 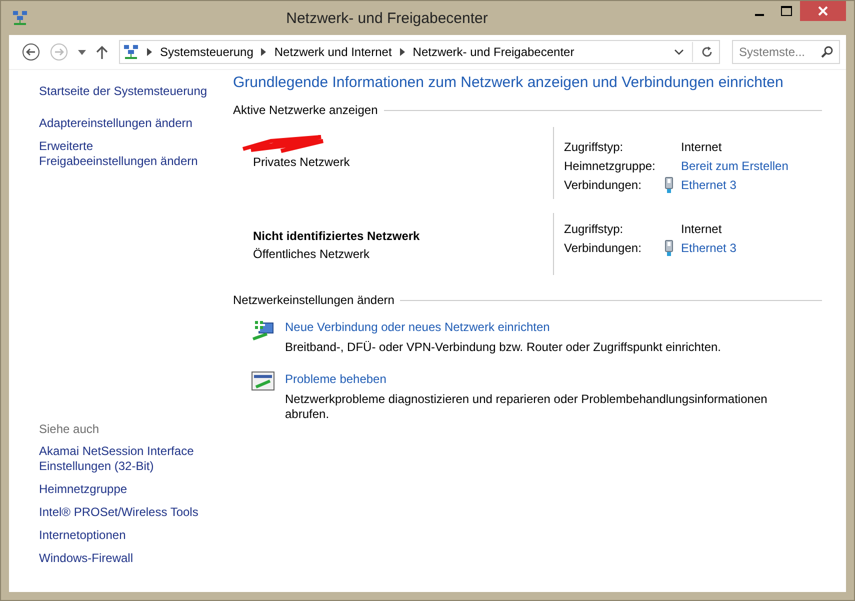 I want to click on see-also-link: Akamai NetSession Interface Einstellungen (32-Bit), so click(x=126, y=459).